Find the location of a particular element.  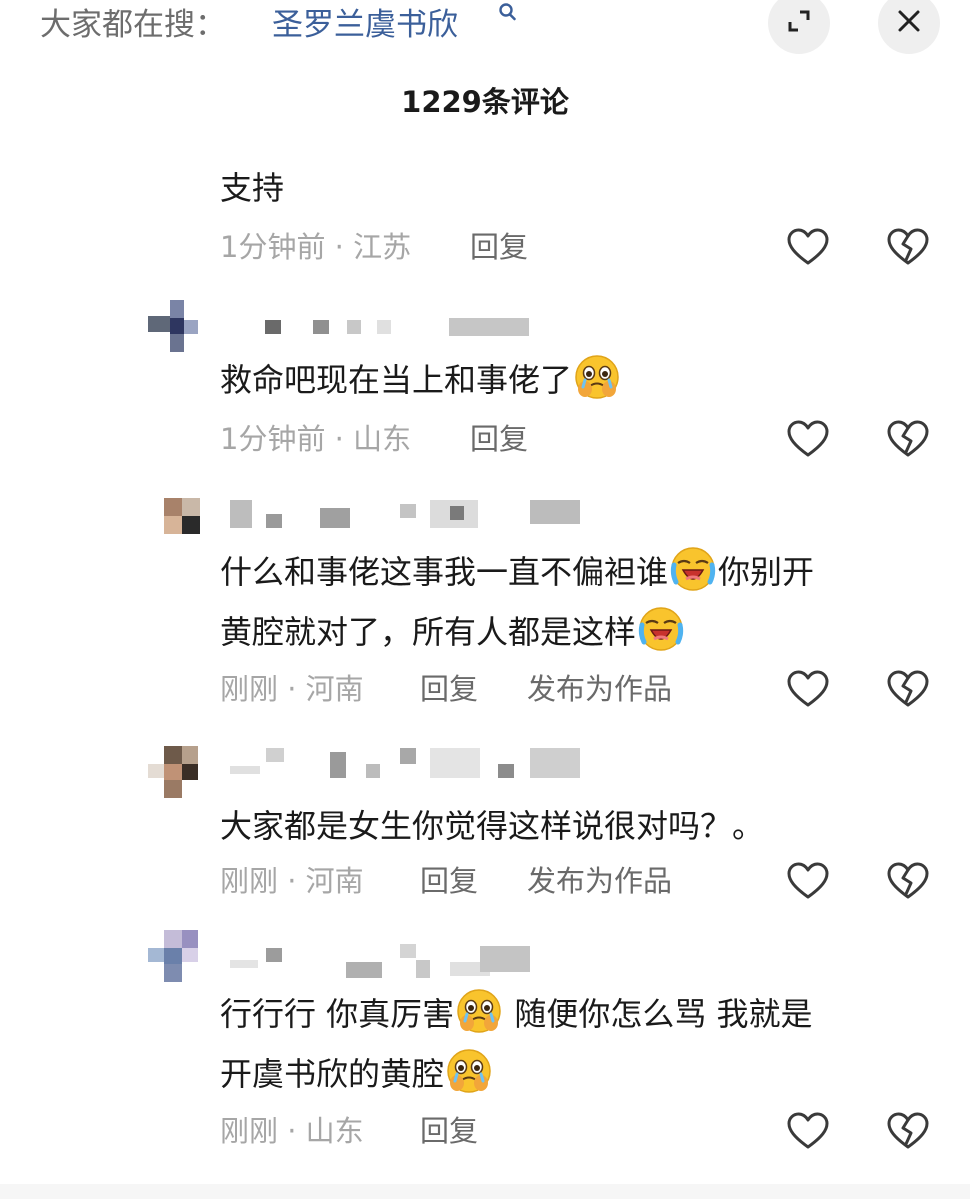

close-button is located at coordinates (909, 27).